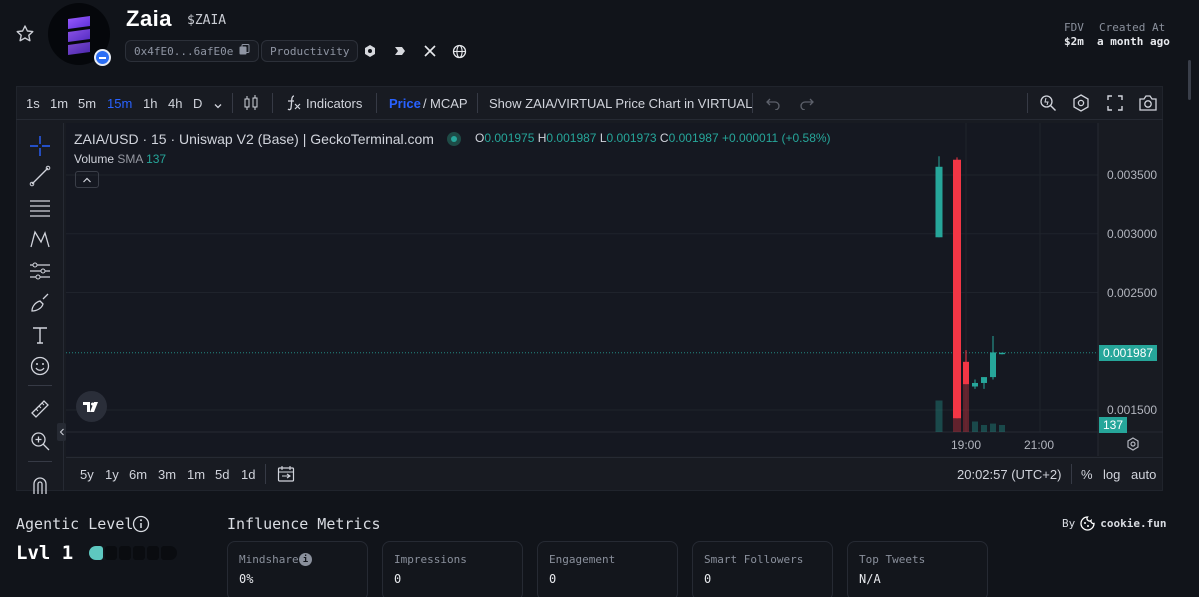 This screenshot has height=597, width=1199. I want to click on open-label: O, so click(480, 138).